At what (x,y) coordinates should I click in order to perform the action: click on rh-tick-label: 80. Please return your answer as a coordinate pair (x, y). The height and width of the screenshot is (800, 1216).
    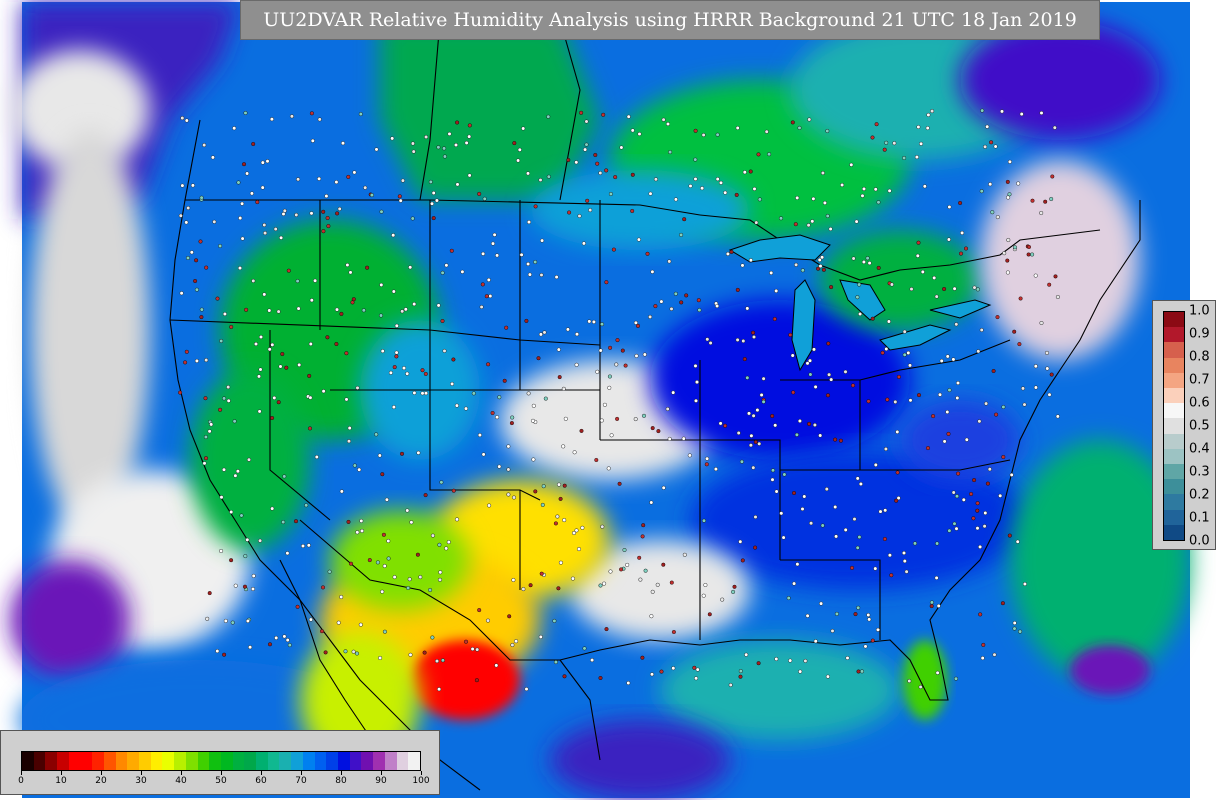
    Looking at the image, I should click on (341, 781).